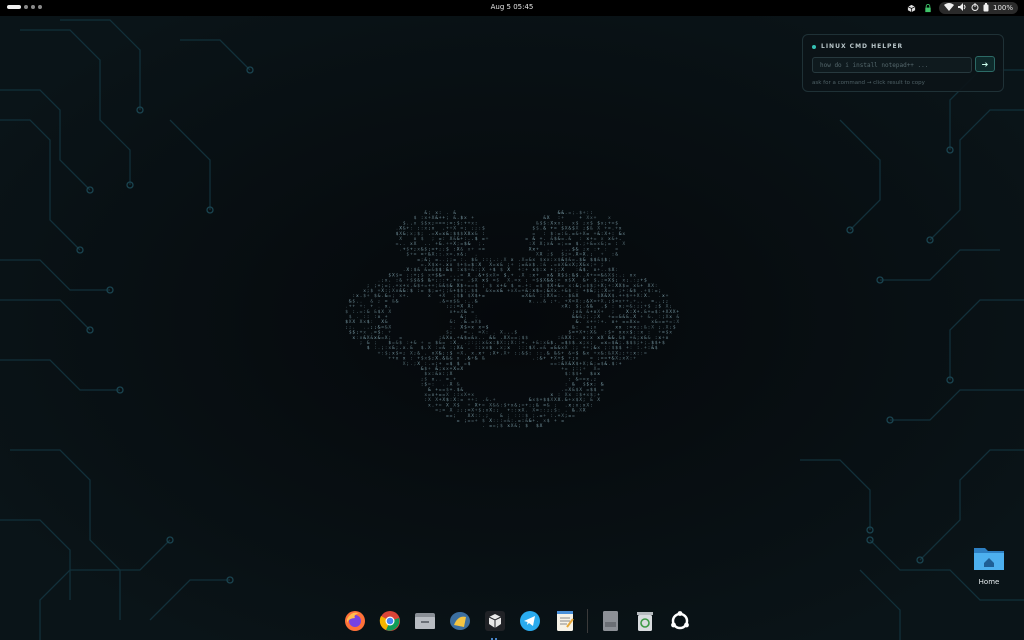  I want to click on dock-firefox, so click(355, 621).